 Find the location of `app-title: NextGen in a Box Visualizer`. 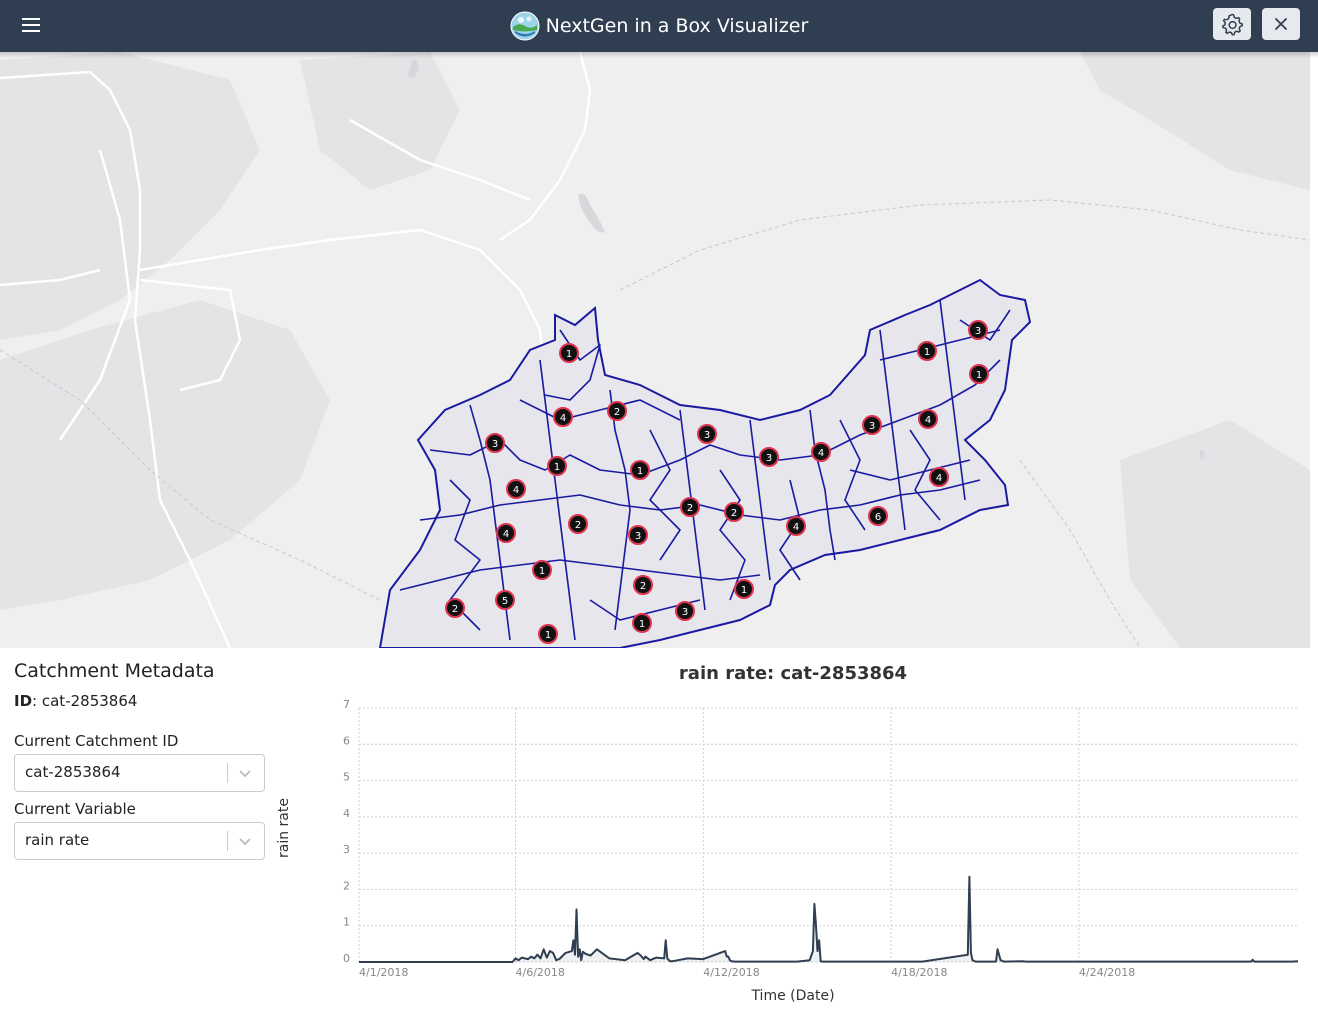

app-title: NextGen in a Box Visualizer is located at coordinates (677, 26).